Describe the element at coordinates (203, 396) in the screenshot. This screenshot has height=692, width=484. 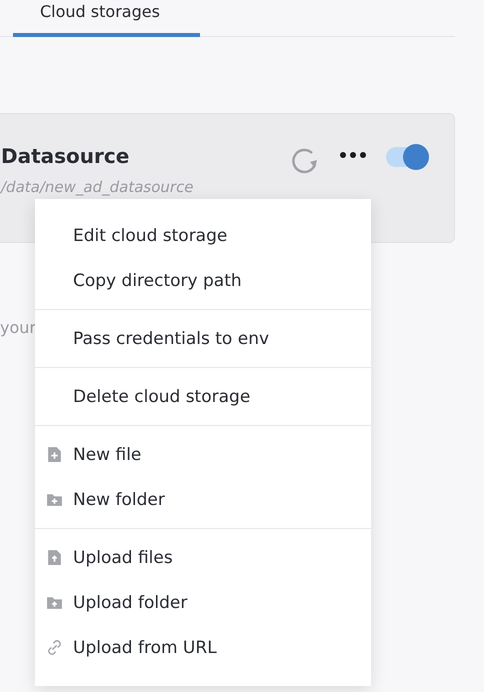
I see `menu-item: Delete cloud storage` at that location.